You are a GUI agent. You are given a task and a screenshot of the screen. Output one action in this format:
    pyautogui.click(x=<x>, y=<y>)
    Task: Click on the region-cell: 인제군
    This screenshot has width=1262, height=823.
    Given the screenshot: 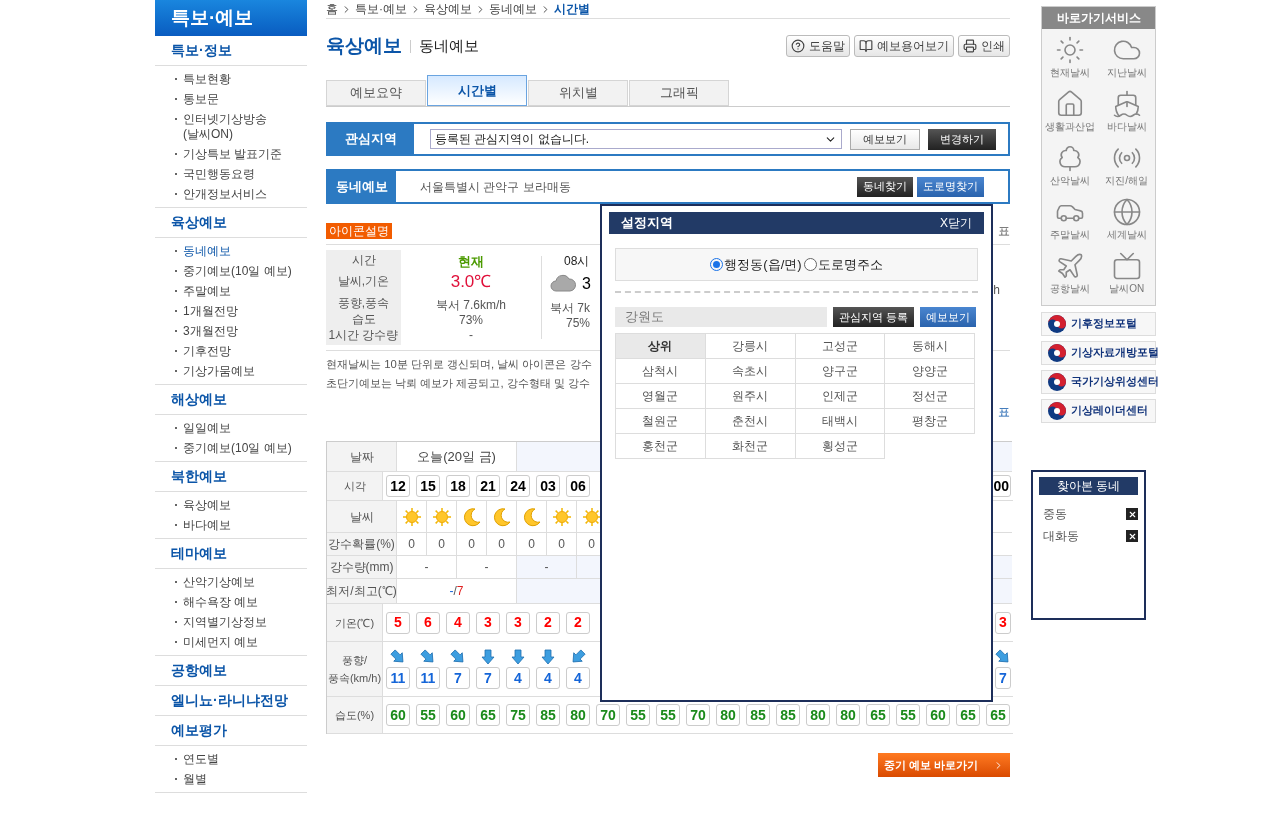 What is the action you would take?
    pyautogui.click(x=840, y=396)
    